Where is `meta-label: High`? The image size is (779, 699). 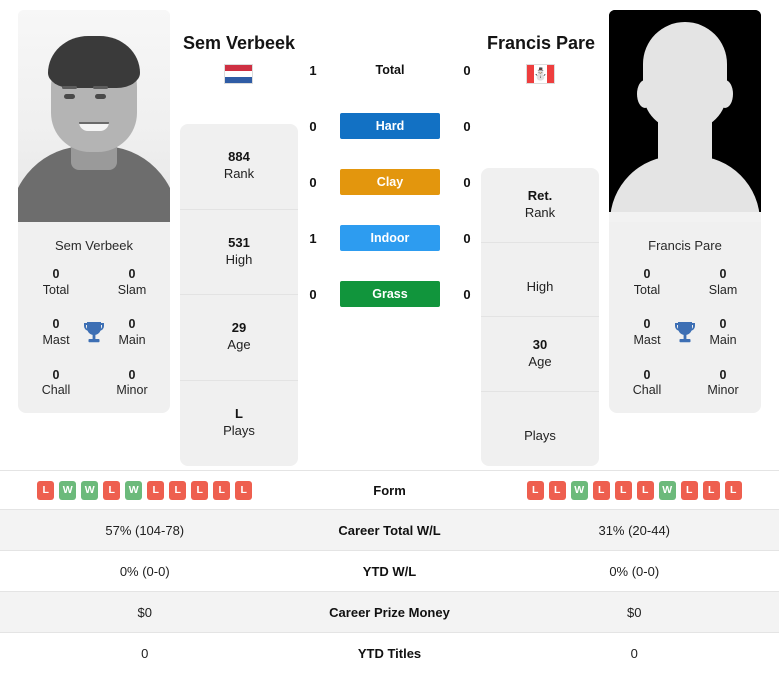
meta-label: High is located at coordinates (540, 286).